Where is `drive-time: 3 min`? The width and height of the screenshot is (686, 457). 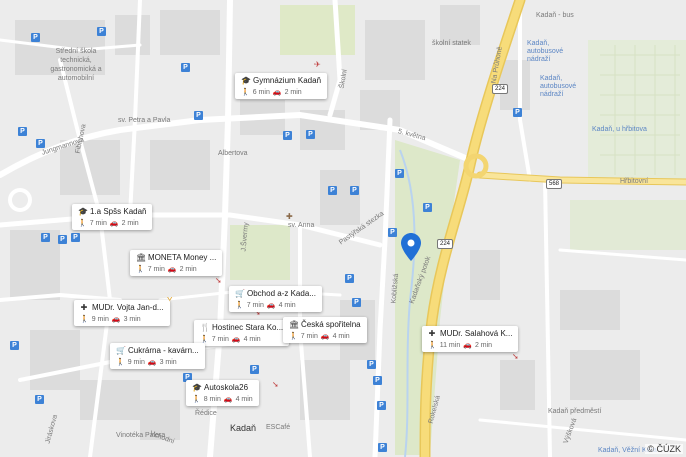
drive-time: 3 min is located at coordinates (132, 319).